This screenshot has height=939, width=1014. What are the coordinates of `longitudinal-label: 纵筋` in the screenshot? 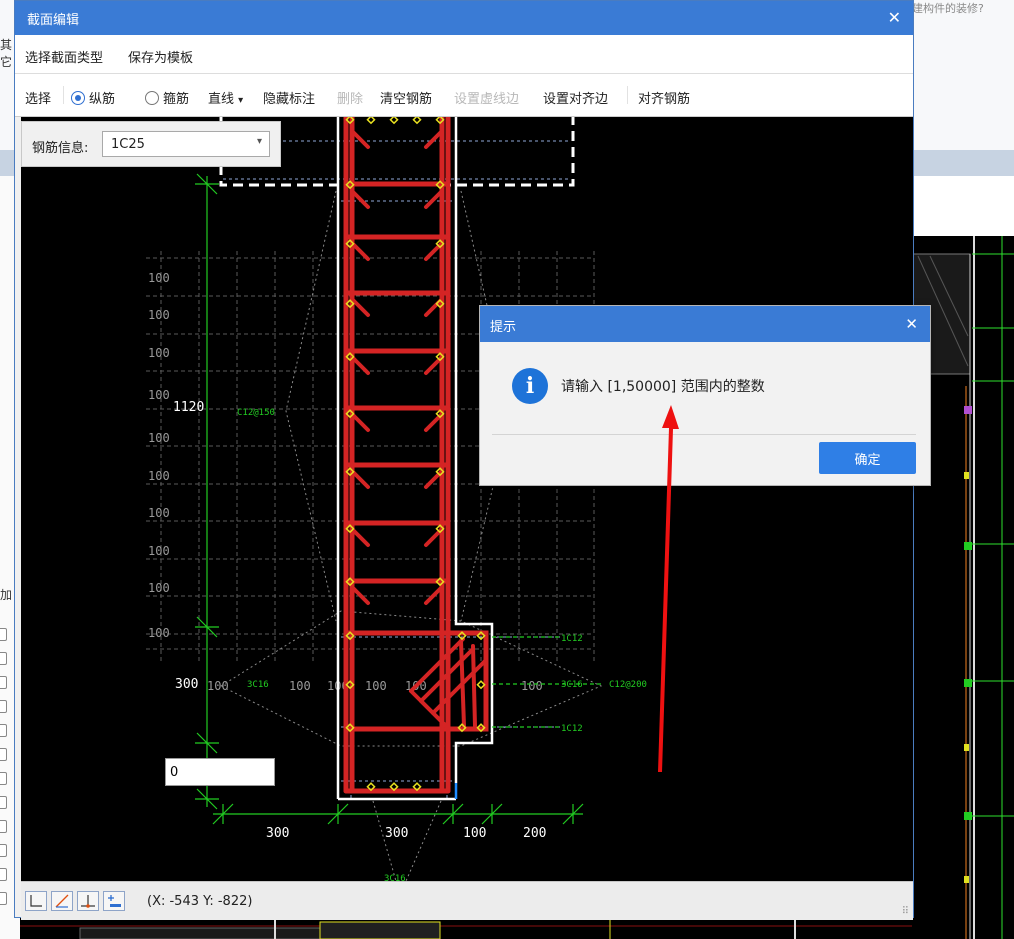 It's located at (102, 99).